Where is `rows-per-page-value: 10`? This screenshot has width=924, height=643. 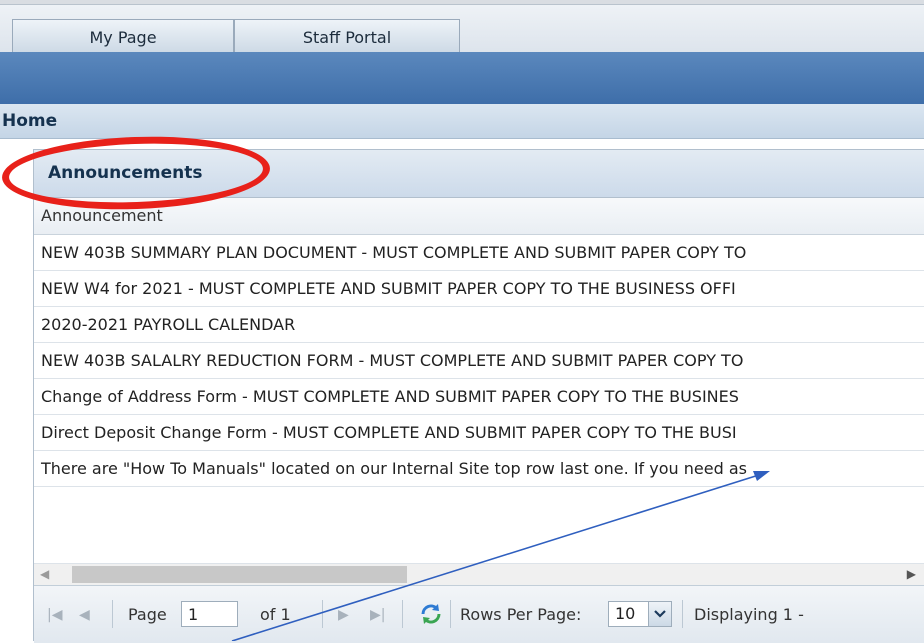
rows-per-page-value: 10 is located at coordinates (625, 613).